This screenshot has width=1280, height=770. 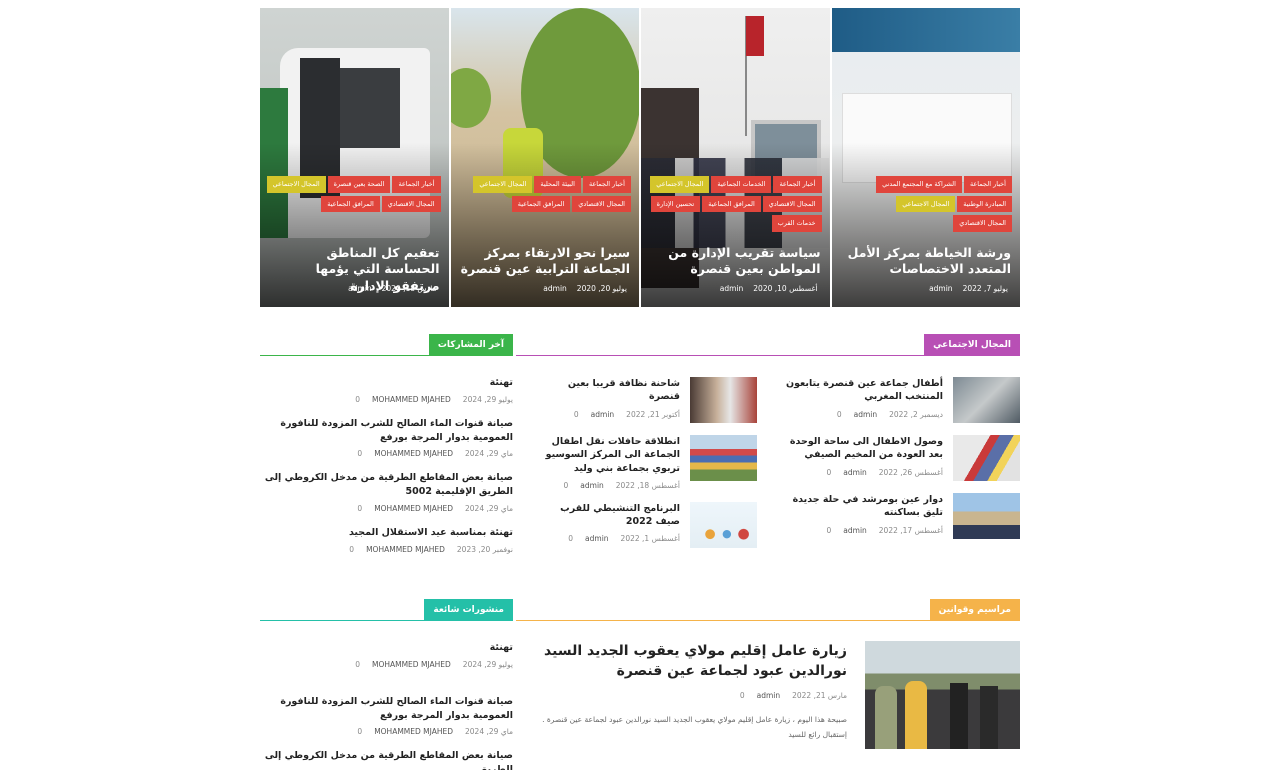 What do you see at coordinates (675, 203) in the screenshot?
I see `category-tag: تحسين الإدارة` at bounding box center [675, 203].